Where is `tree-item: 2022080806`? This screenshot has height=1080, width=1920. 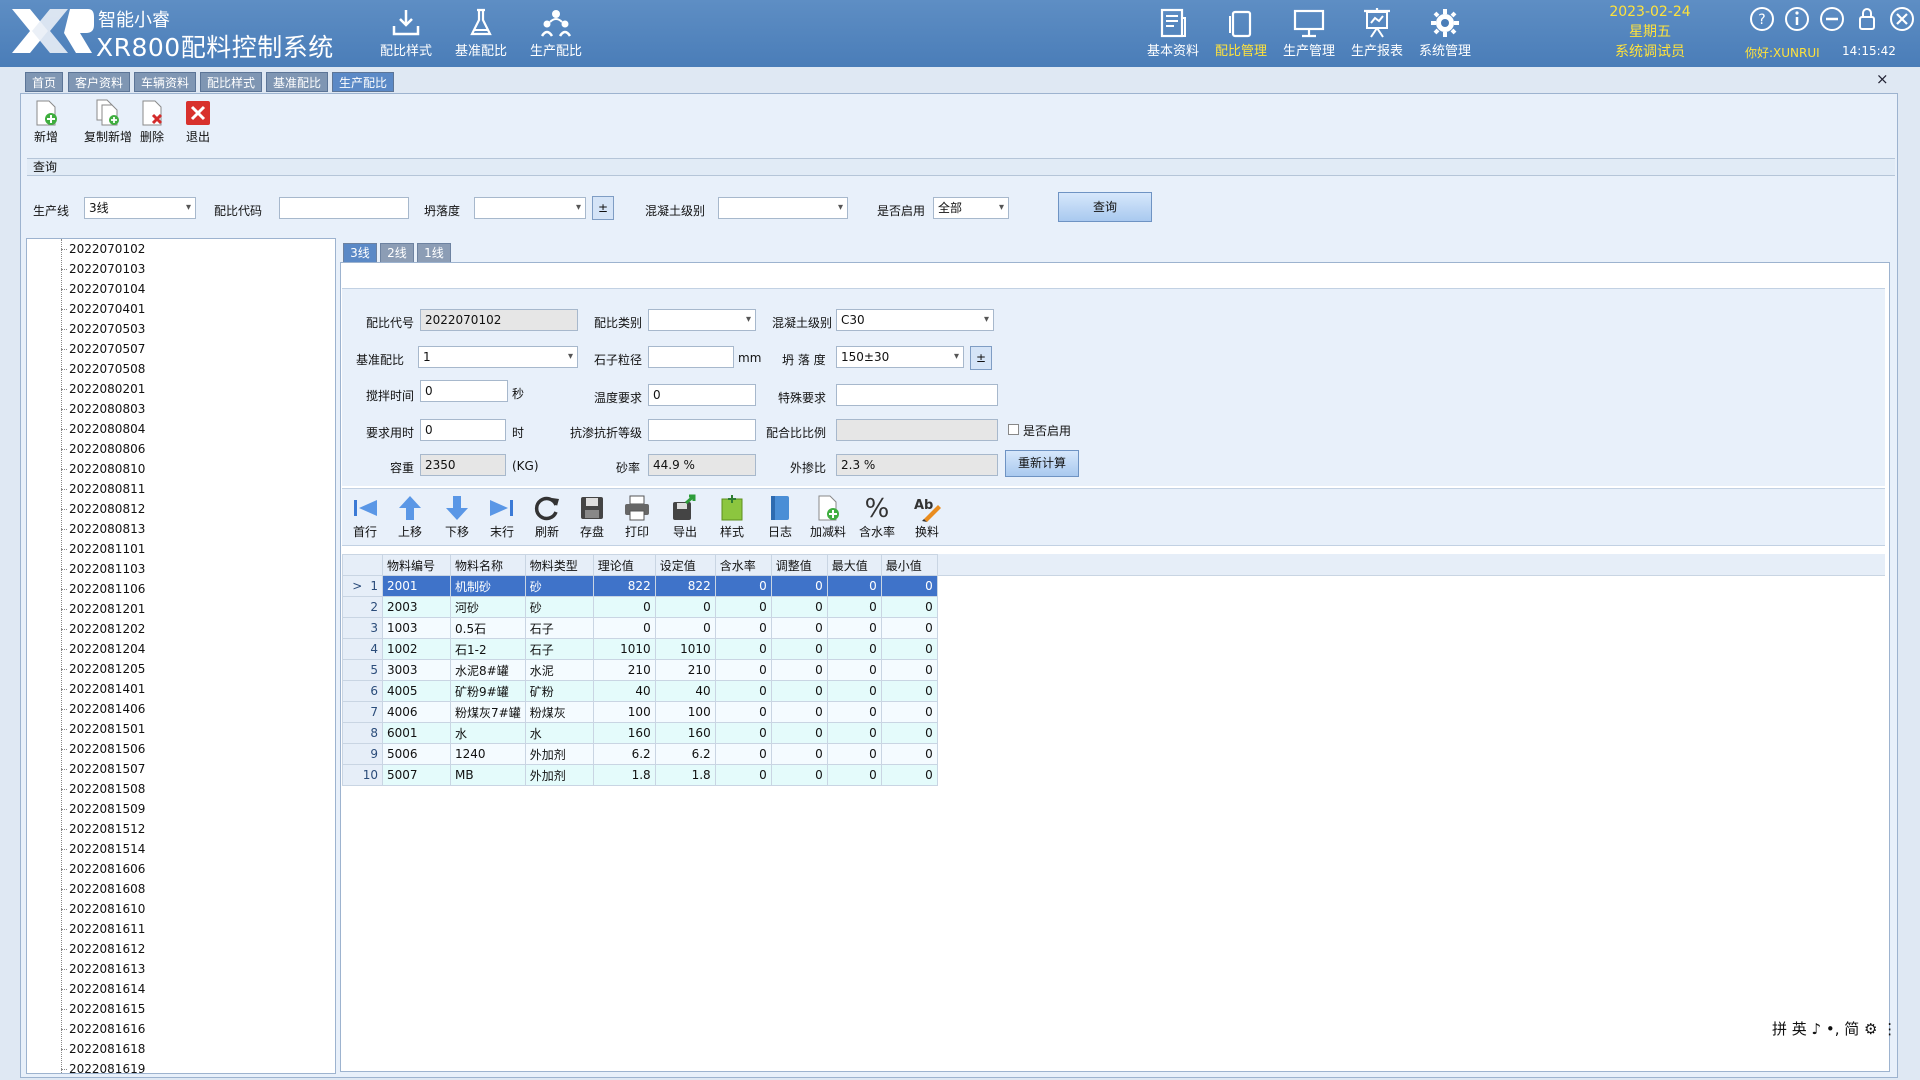 tree-item: 2022080806 is located at coordinates (181, 449).